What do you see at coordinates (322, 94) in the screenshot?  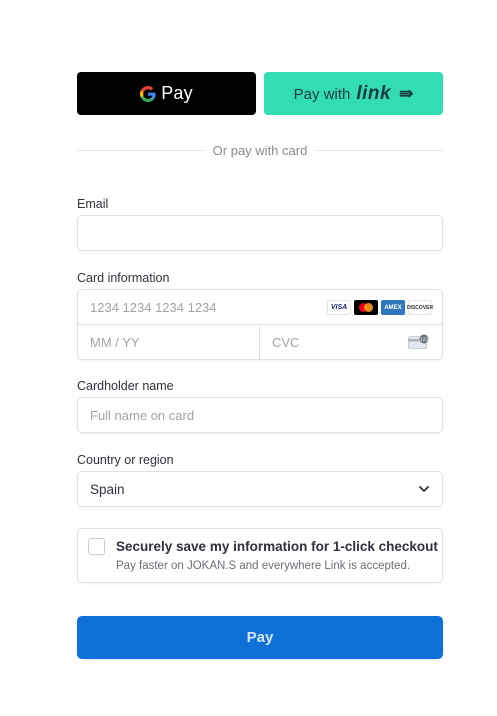 I see `link-prefix: Pay with` at bounding box center [322, 94].